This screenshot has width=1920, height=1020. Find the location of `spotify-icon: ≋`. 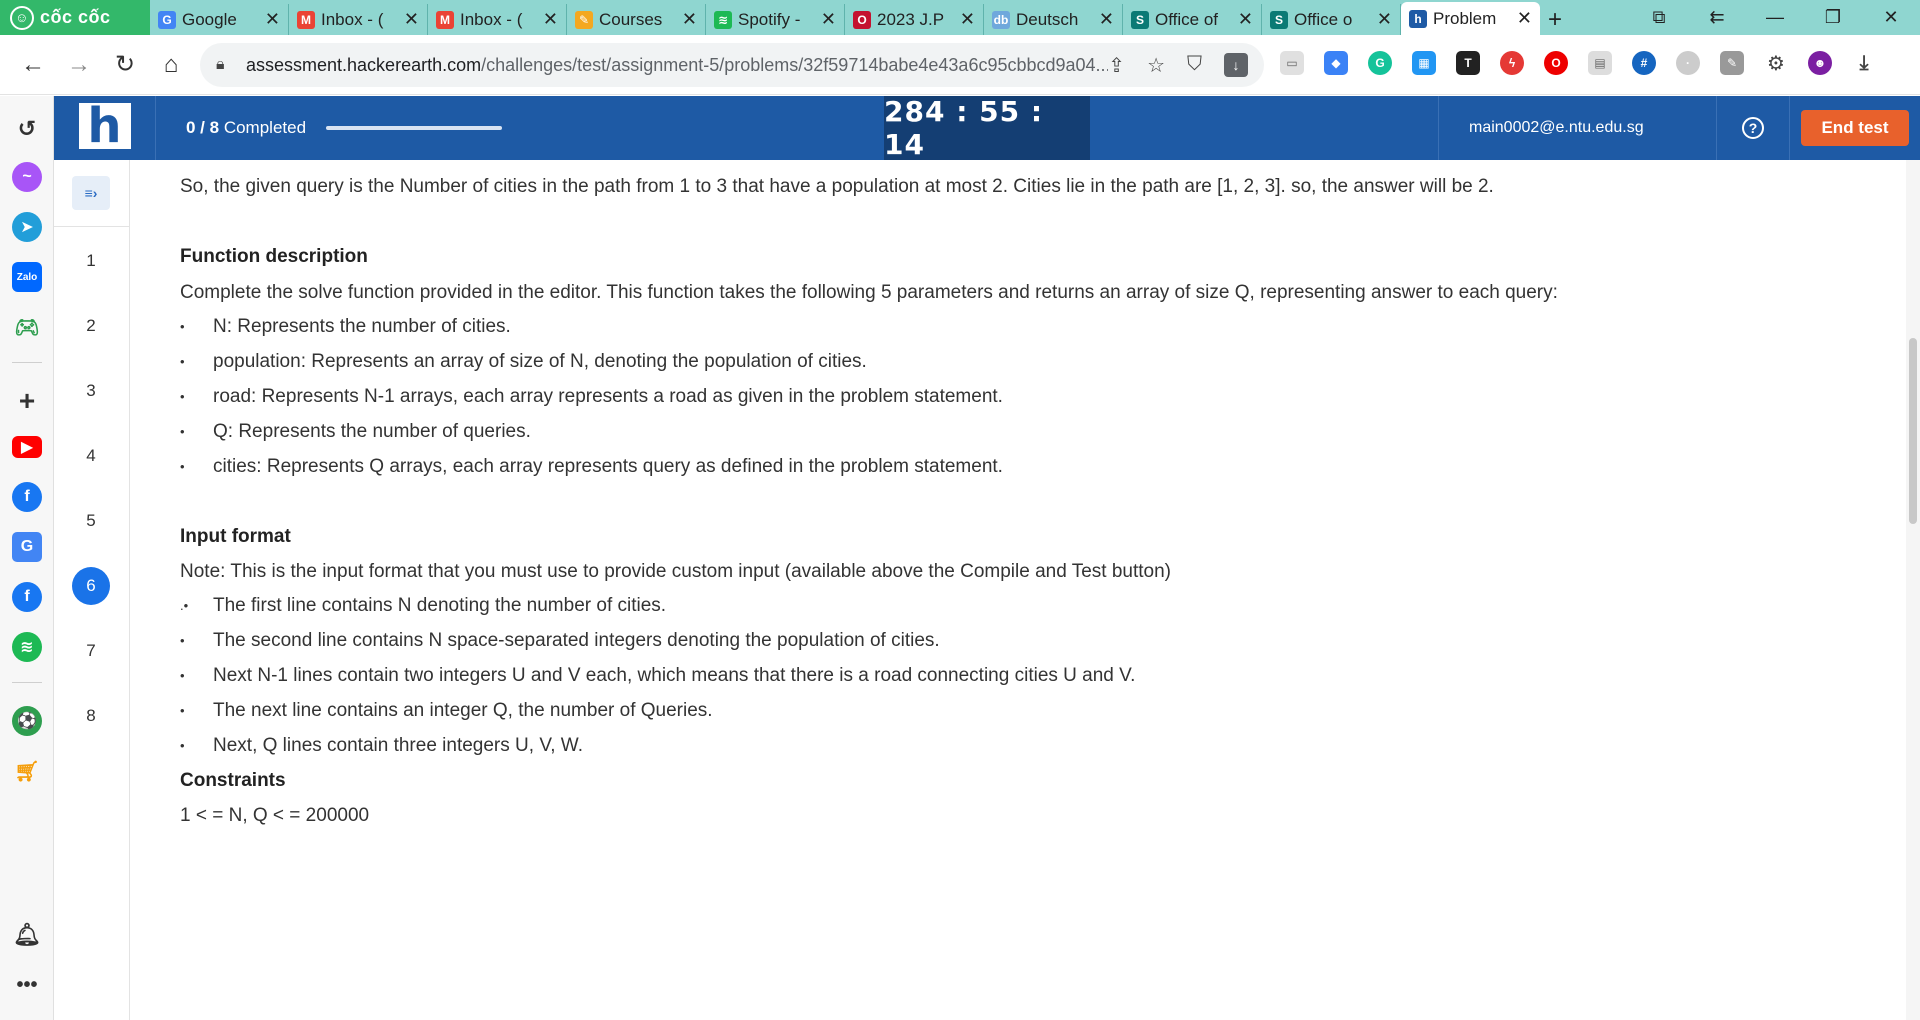

spotify-icon: ≋ is located at coordinates (27, 647).